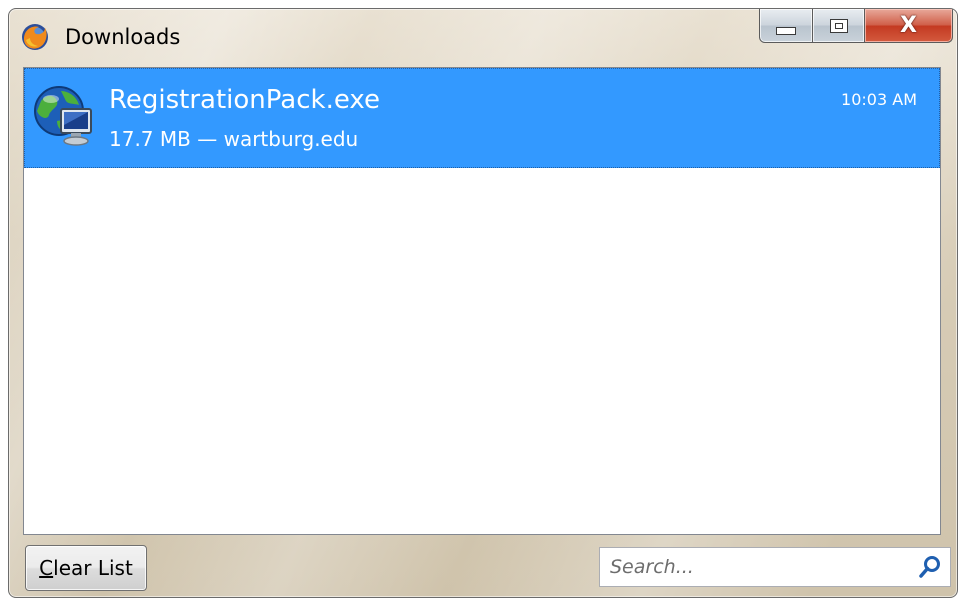 This screenshot has width=964, height=604. I want to click on clear-list-accelerator: C, so click(46, 568).